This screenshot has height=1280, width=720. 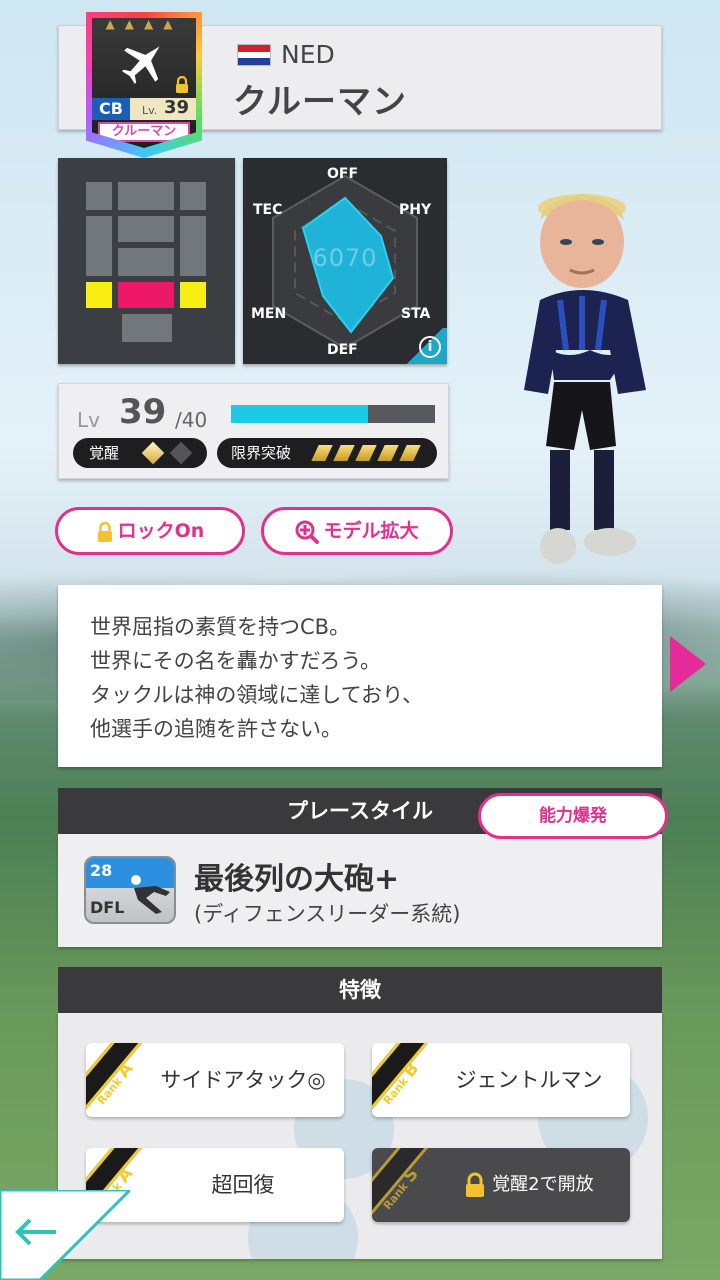 I want to click on card-stars: ▲▲▲▲, so click(x=144, y=24).